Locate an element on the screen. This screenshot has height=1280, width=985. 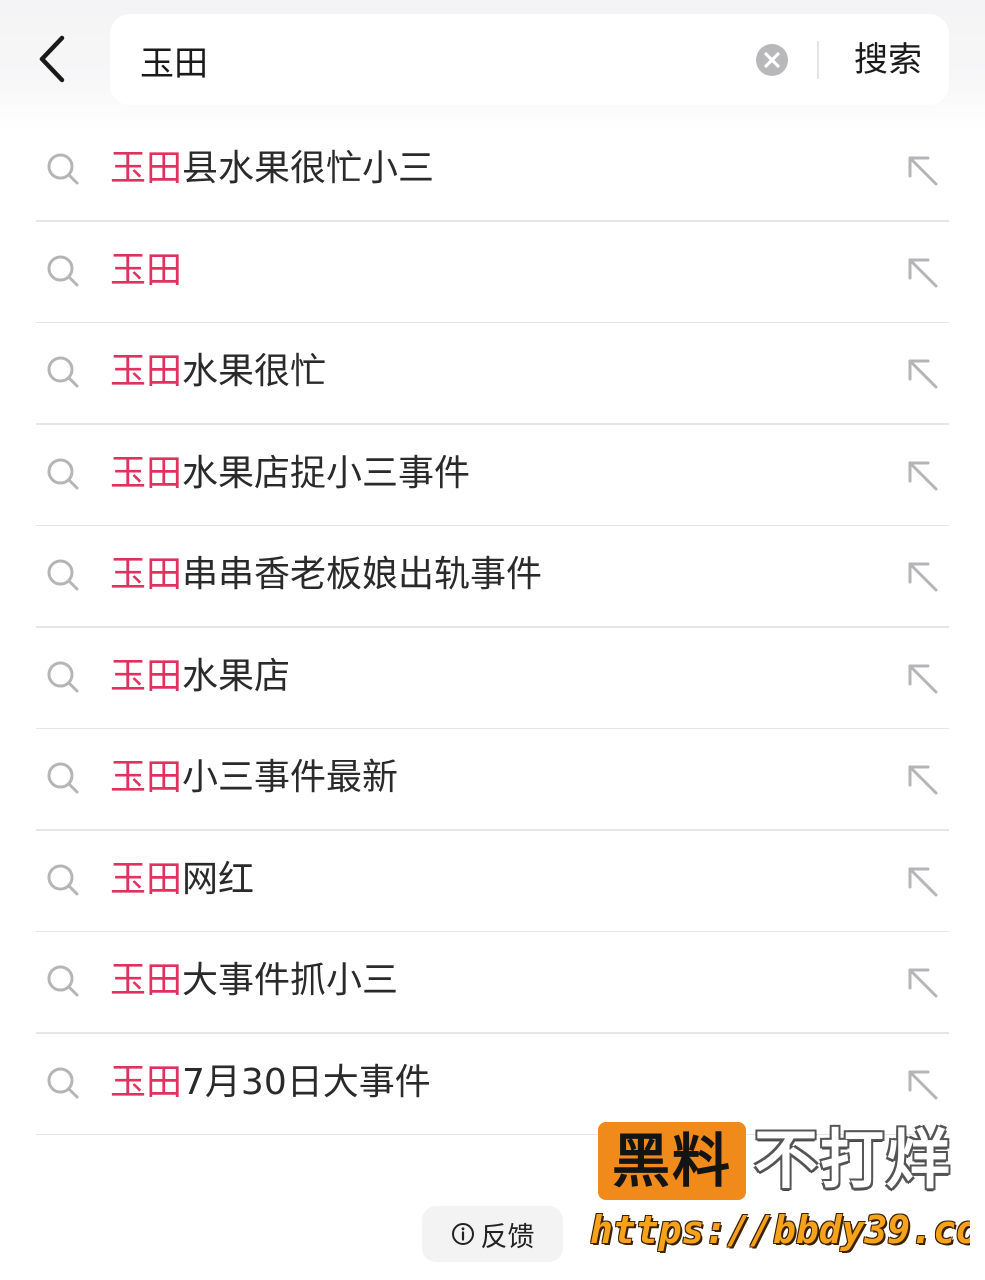
suggestion-item: 玉田县水果很忙小三 is located at coordinates (492, 171).